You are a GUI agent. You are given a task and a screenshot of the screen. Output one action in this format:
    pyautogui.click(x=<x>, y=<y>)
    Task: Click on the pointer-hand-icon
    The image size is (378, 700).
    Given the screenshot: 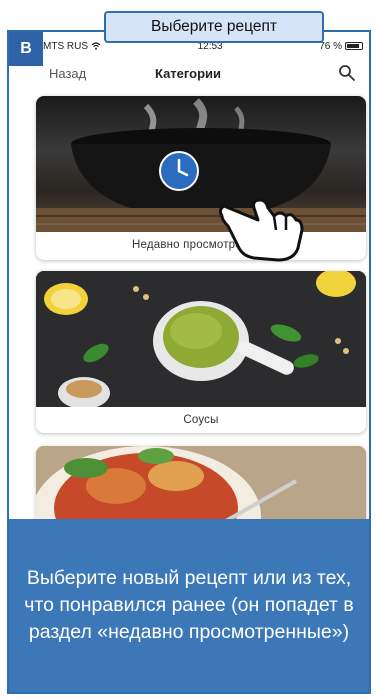 What is the action you would take?
    pyautogui.click(x=261, y=230)
    